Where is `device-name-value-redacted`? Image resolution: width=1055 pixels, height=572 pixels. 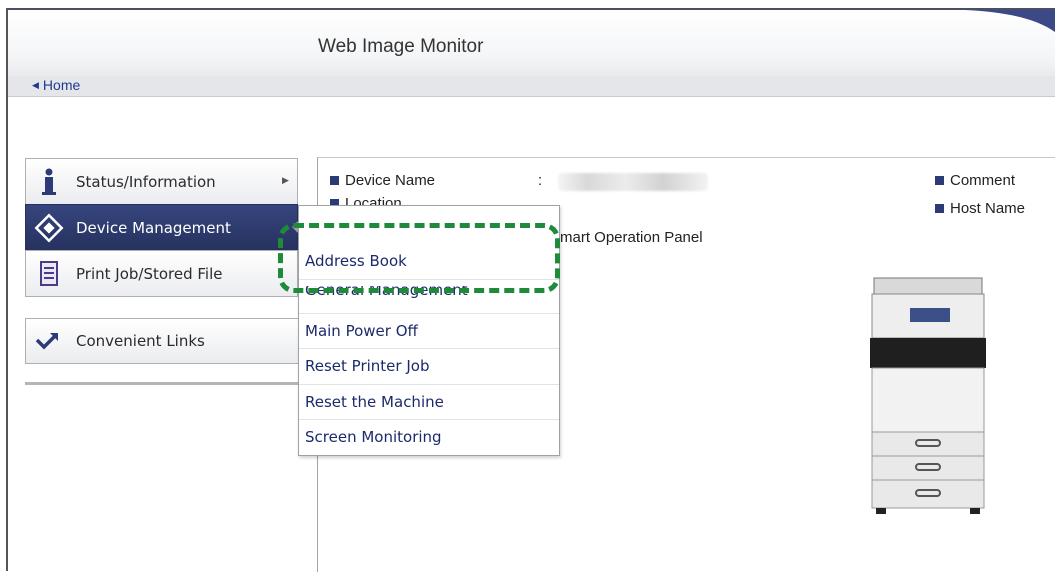 device-name-value-redacted is located at coordinates (633, 182).